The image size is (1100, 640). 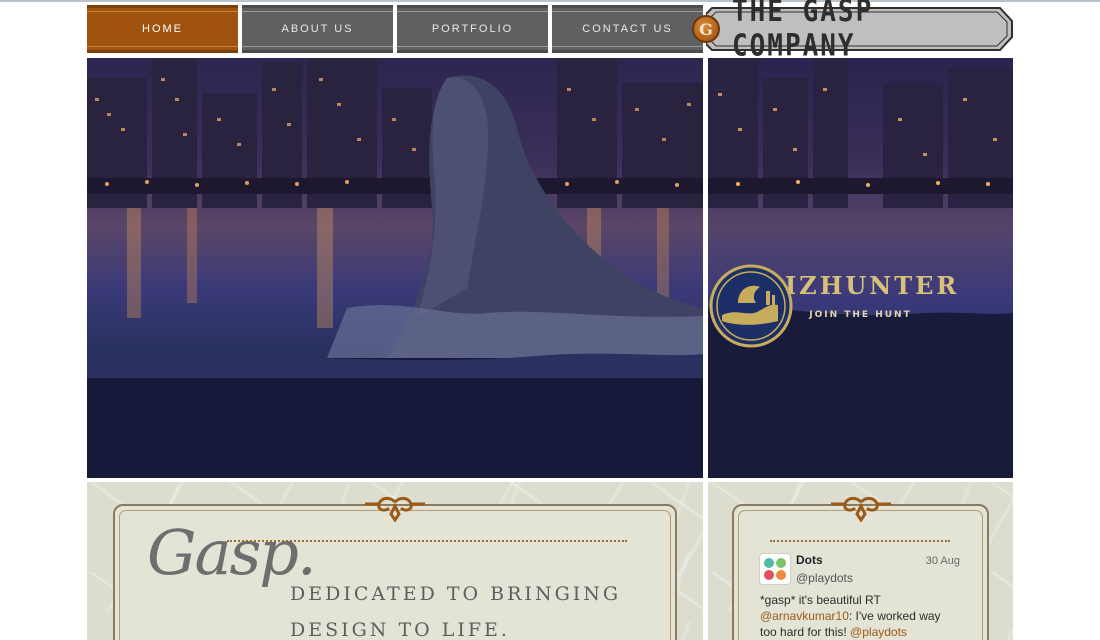 What do you see at coordinates (803, 32) in the screenshot?
I see `brand-name: THE GASP COMPANY` at bounding box center [803, 32].